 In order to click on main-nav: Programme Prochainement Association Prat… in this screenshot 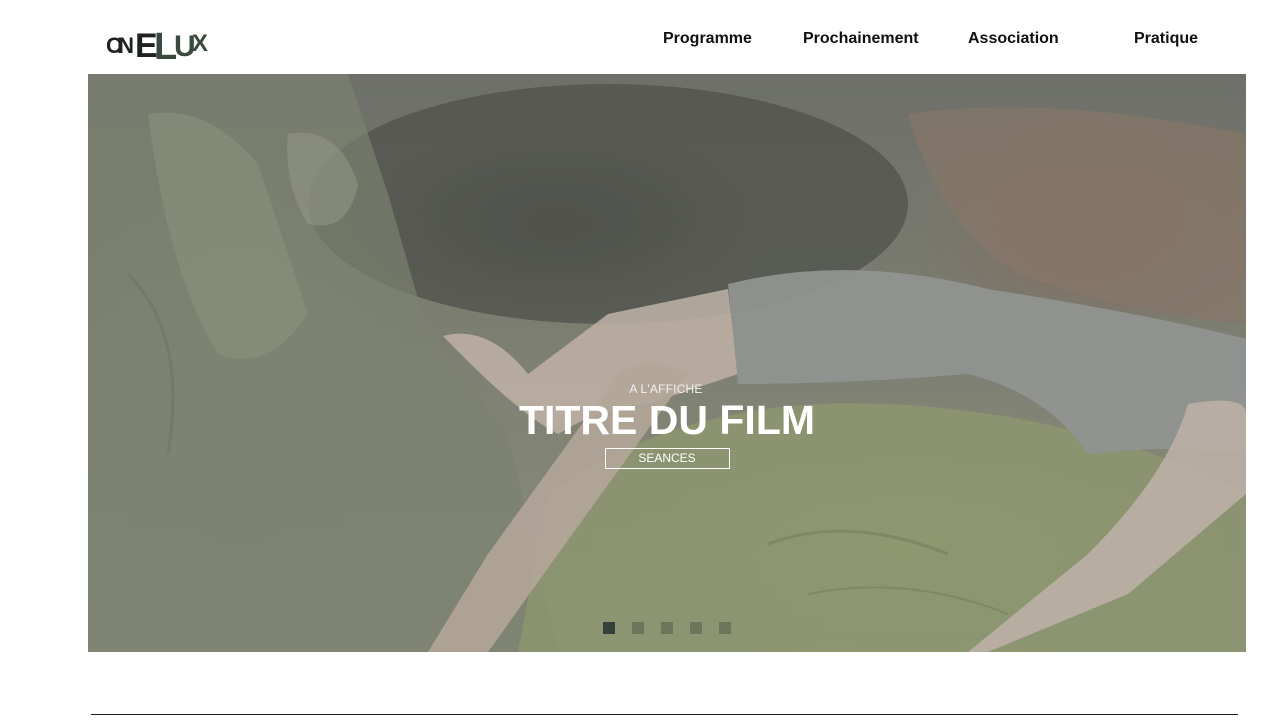, I will do `click(643, 41)`.